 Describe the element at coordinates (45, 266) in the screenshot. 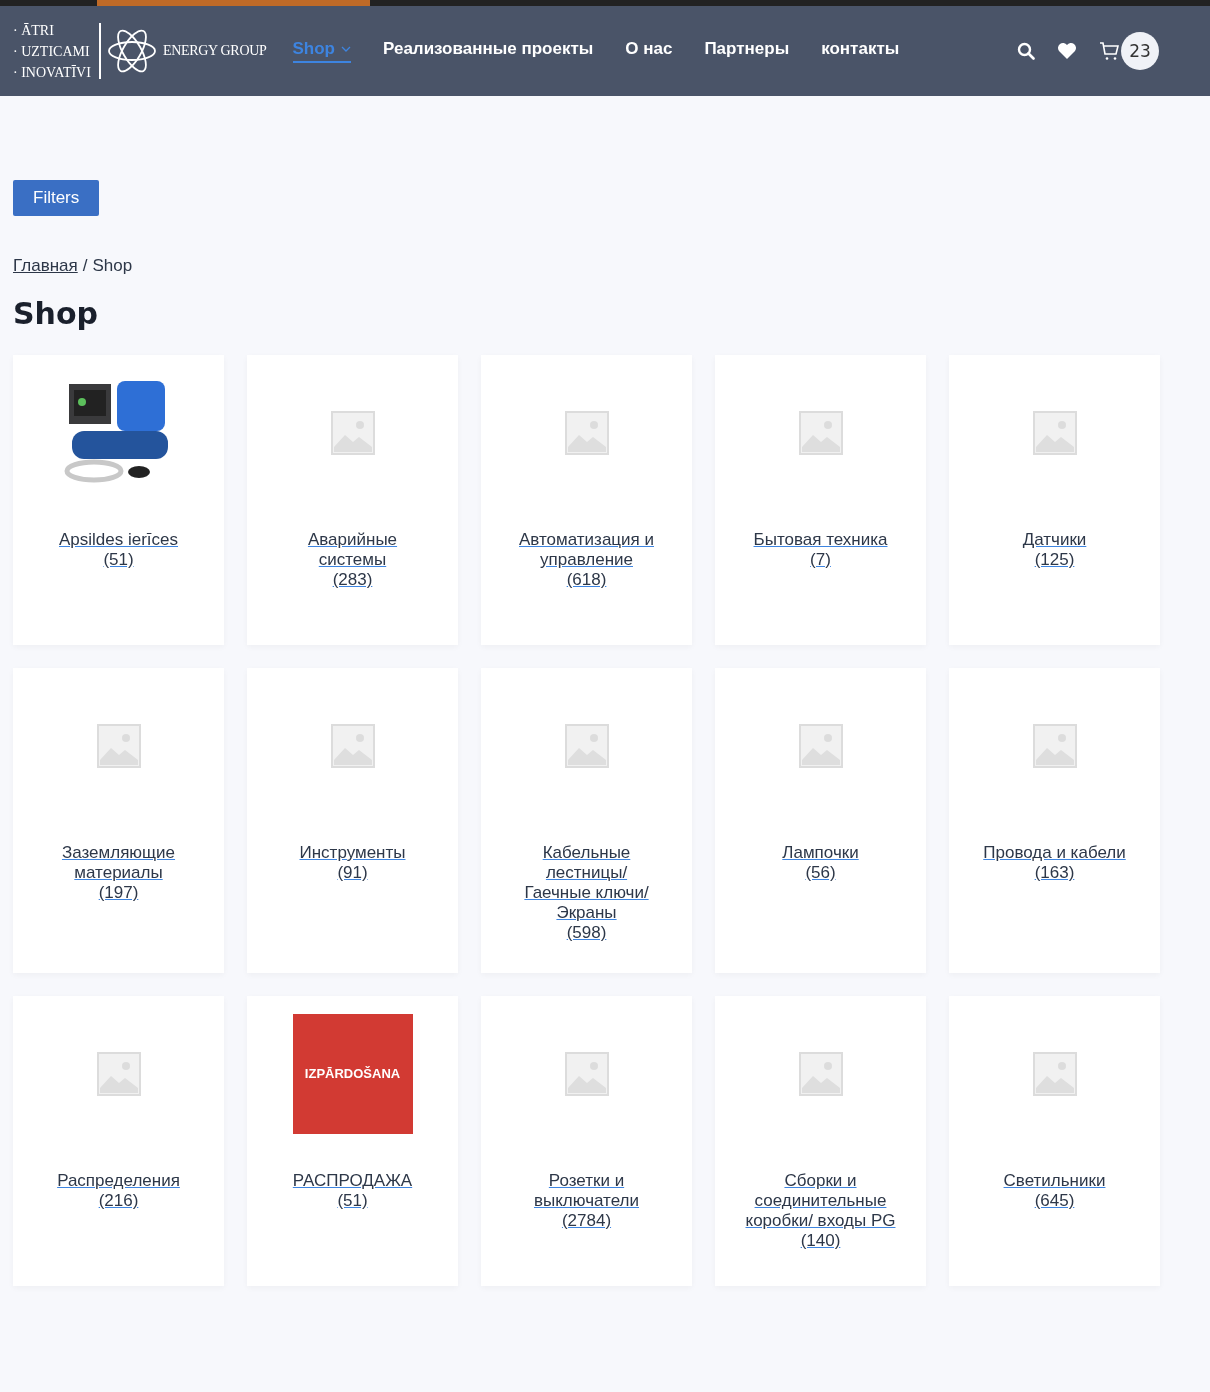

I see `breadcrumb-link: Главная` at that location.